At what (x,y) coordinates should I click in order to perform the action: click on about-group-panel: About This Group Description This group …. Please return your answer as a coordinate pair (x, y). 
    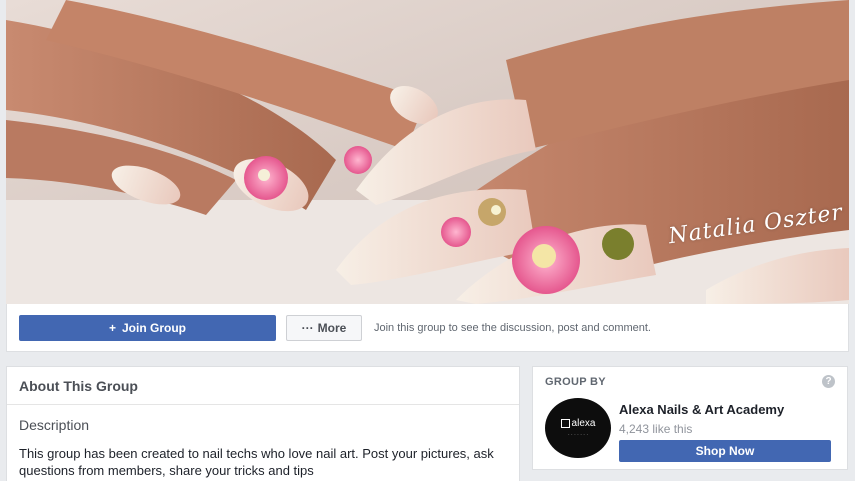
    Looking at the image, I should click on (263, 423).